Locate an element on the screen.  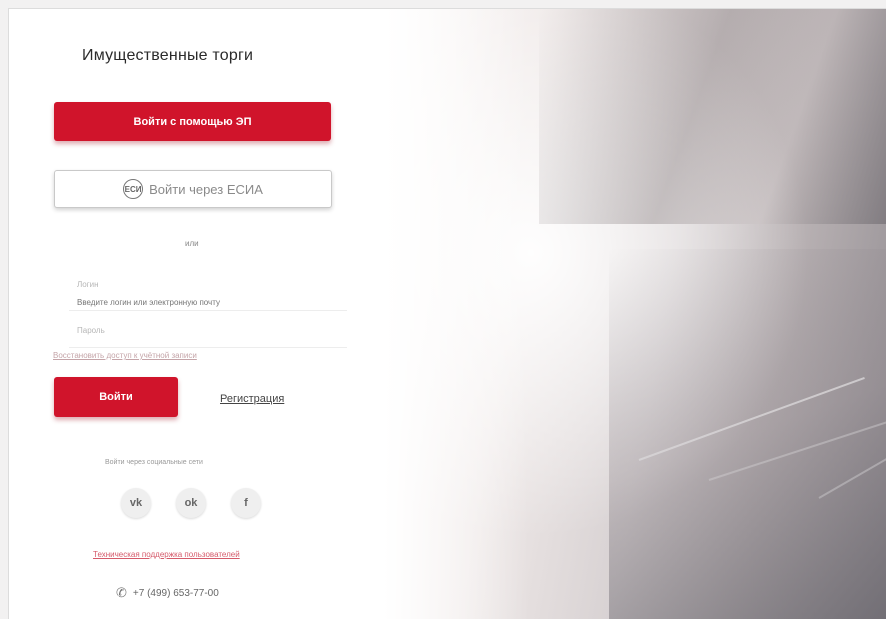
password-input is located at coordinates (208, 341).